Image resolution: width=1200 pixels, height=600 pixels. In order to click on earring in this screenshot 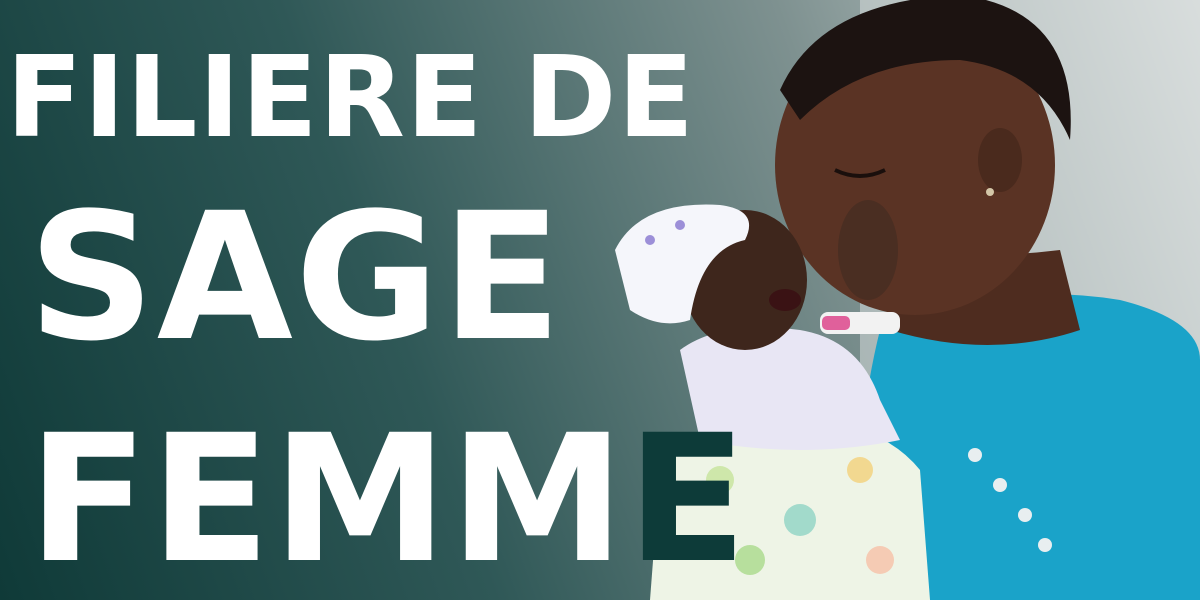, I will do `click(990, 192)`.